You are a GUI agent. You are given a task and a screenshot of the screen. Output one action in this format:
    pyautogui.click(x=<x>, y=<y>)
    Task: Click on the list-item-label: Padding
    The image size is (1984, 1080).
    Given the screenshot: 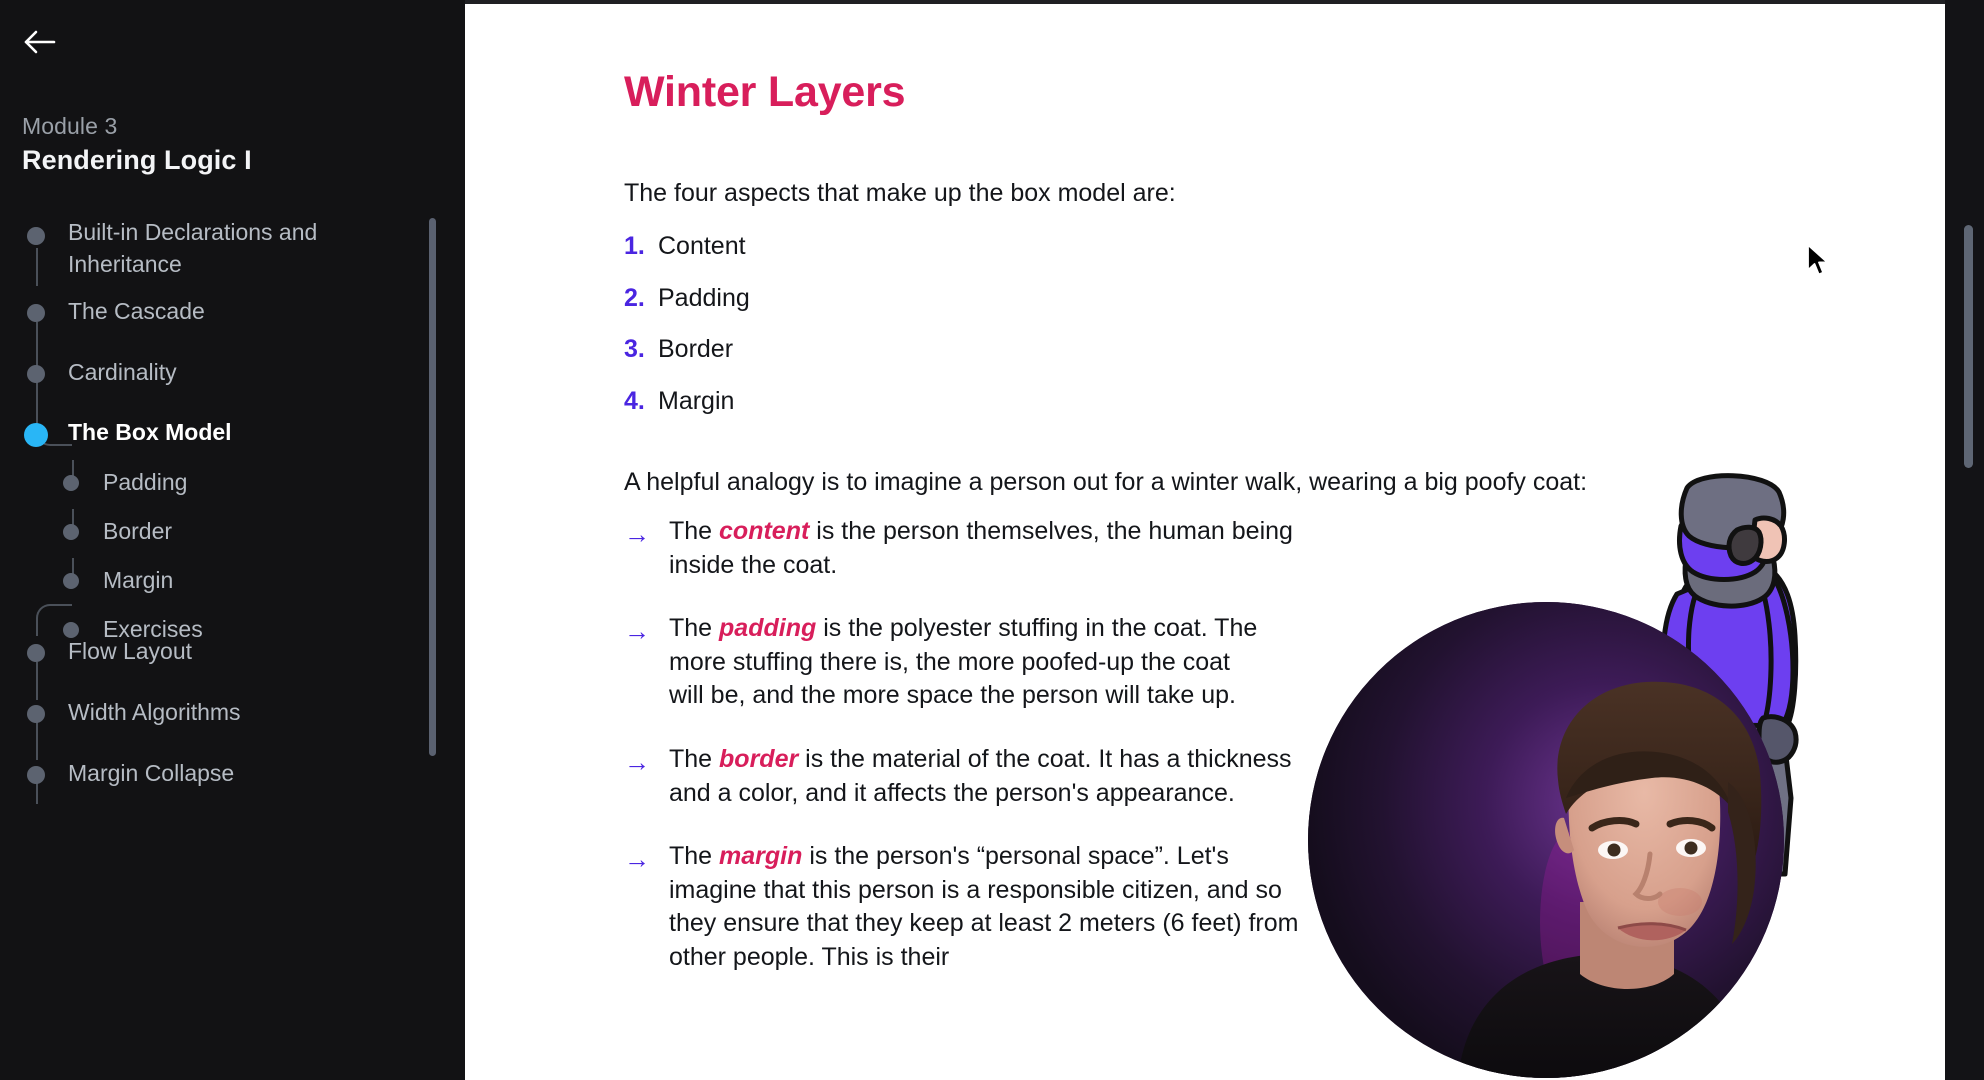 What is the action you would take?
    pyautogui.click(x=704, y=297)
    